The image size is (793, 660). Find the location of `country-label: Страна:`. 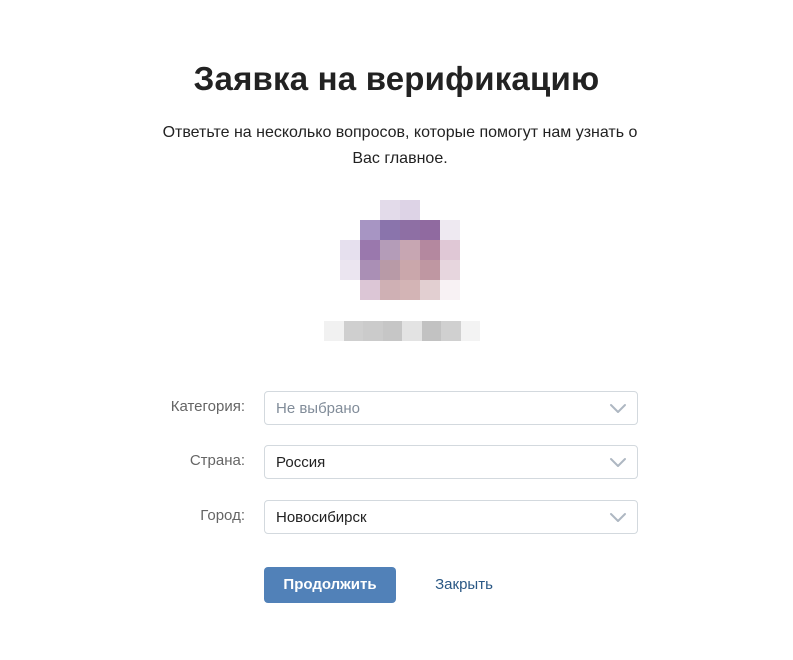

country-label: Страна: is located at coordinates (217, 460).